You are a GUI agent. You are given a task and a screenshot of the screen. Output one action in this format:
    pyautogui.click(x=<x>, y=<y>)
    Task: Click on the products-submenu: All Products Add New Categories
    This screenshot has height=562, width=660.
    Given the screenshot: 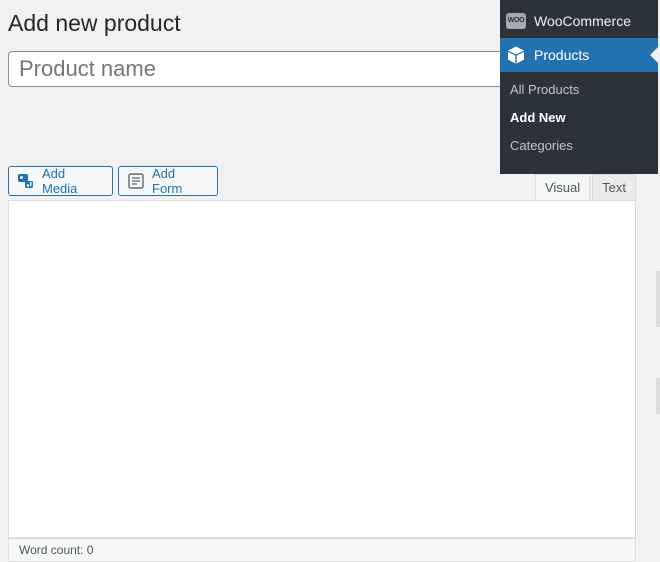 What is the action you would take?
    pyautogui.click(x=579, y=118)
    